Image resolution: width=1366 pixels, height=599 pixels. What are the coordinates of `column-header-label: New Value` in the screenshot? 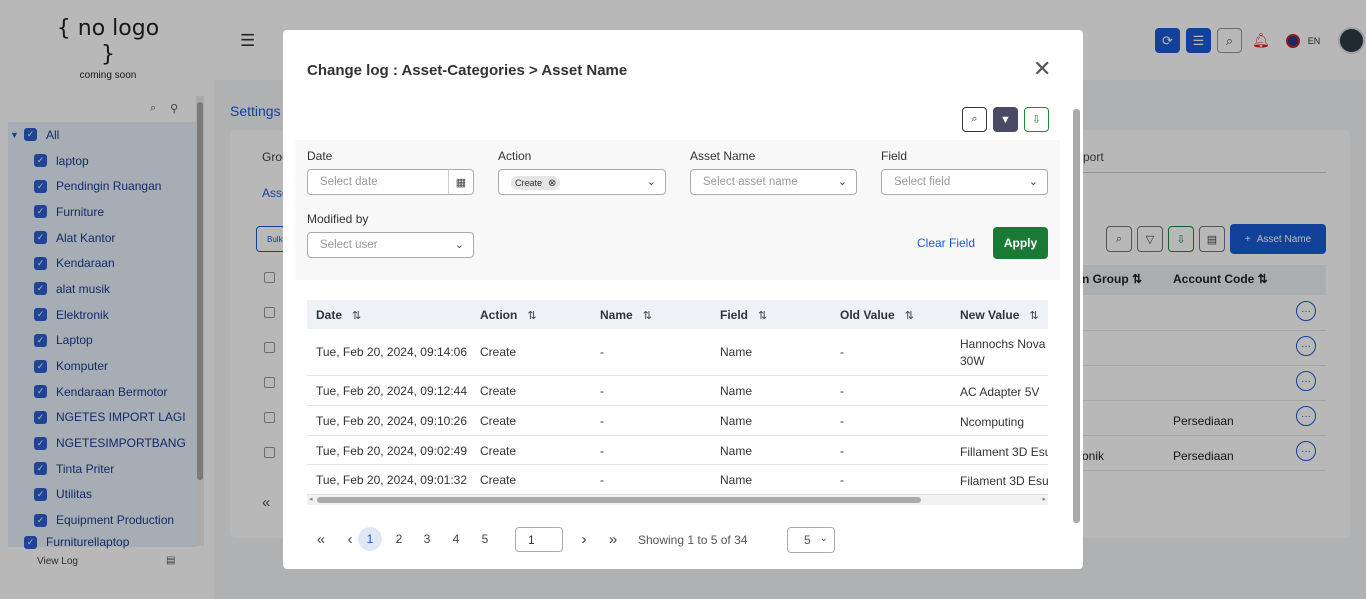 It's located at (990, 315).